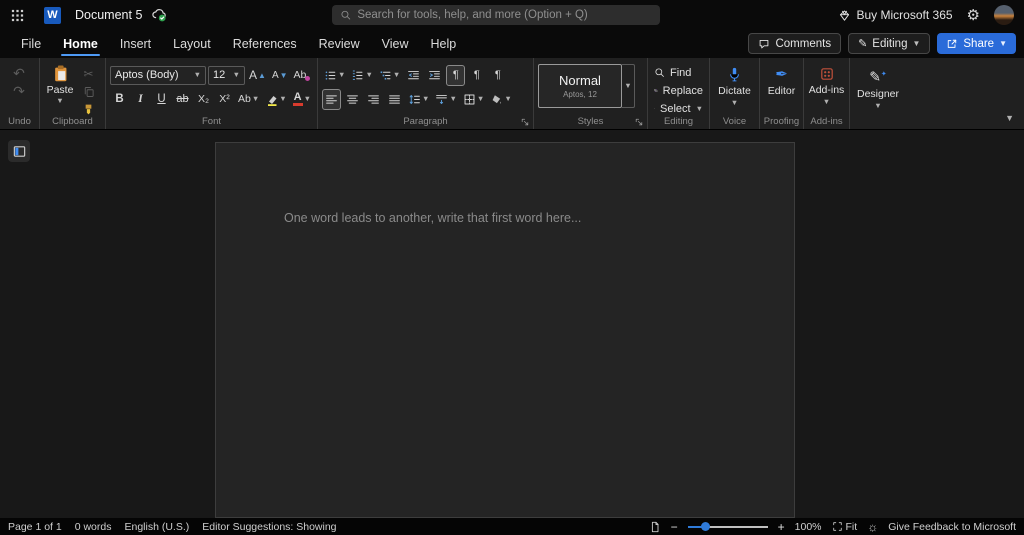 The image size is (1024, 535). What do you see at coordinates (973, 15) in the screenshot?
I see `settings-gear-icon: ⚙` at bounding box center [973, 15].